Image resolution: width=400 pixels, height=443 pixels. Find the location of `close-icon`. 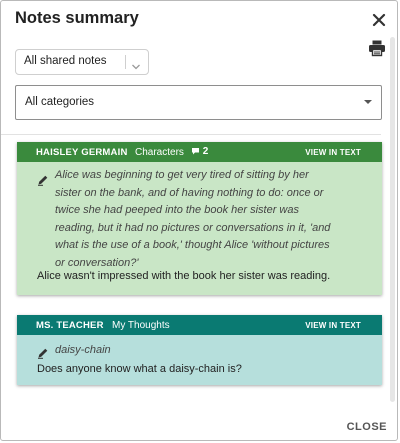

close-icon is located at coordinates (379, 20).